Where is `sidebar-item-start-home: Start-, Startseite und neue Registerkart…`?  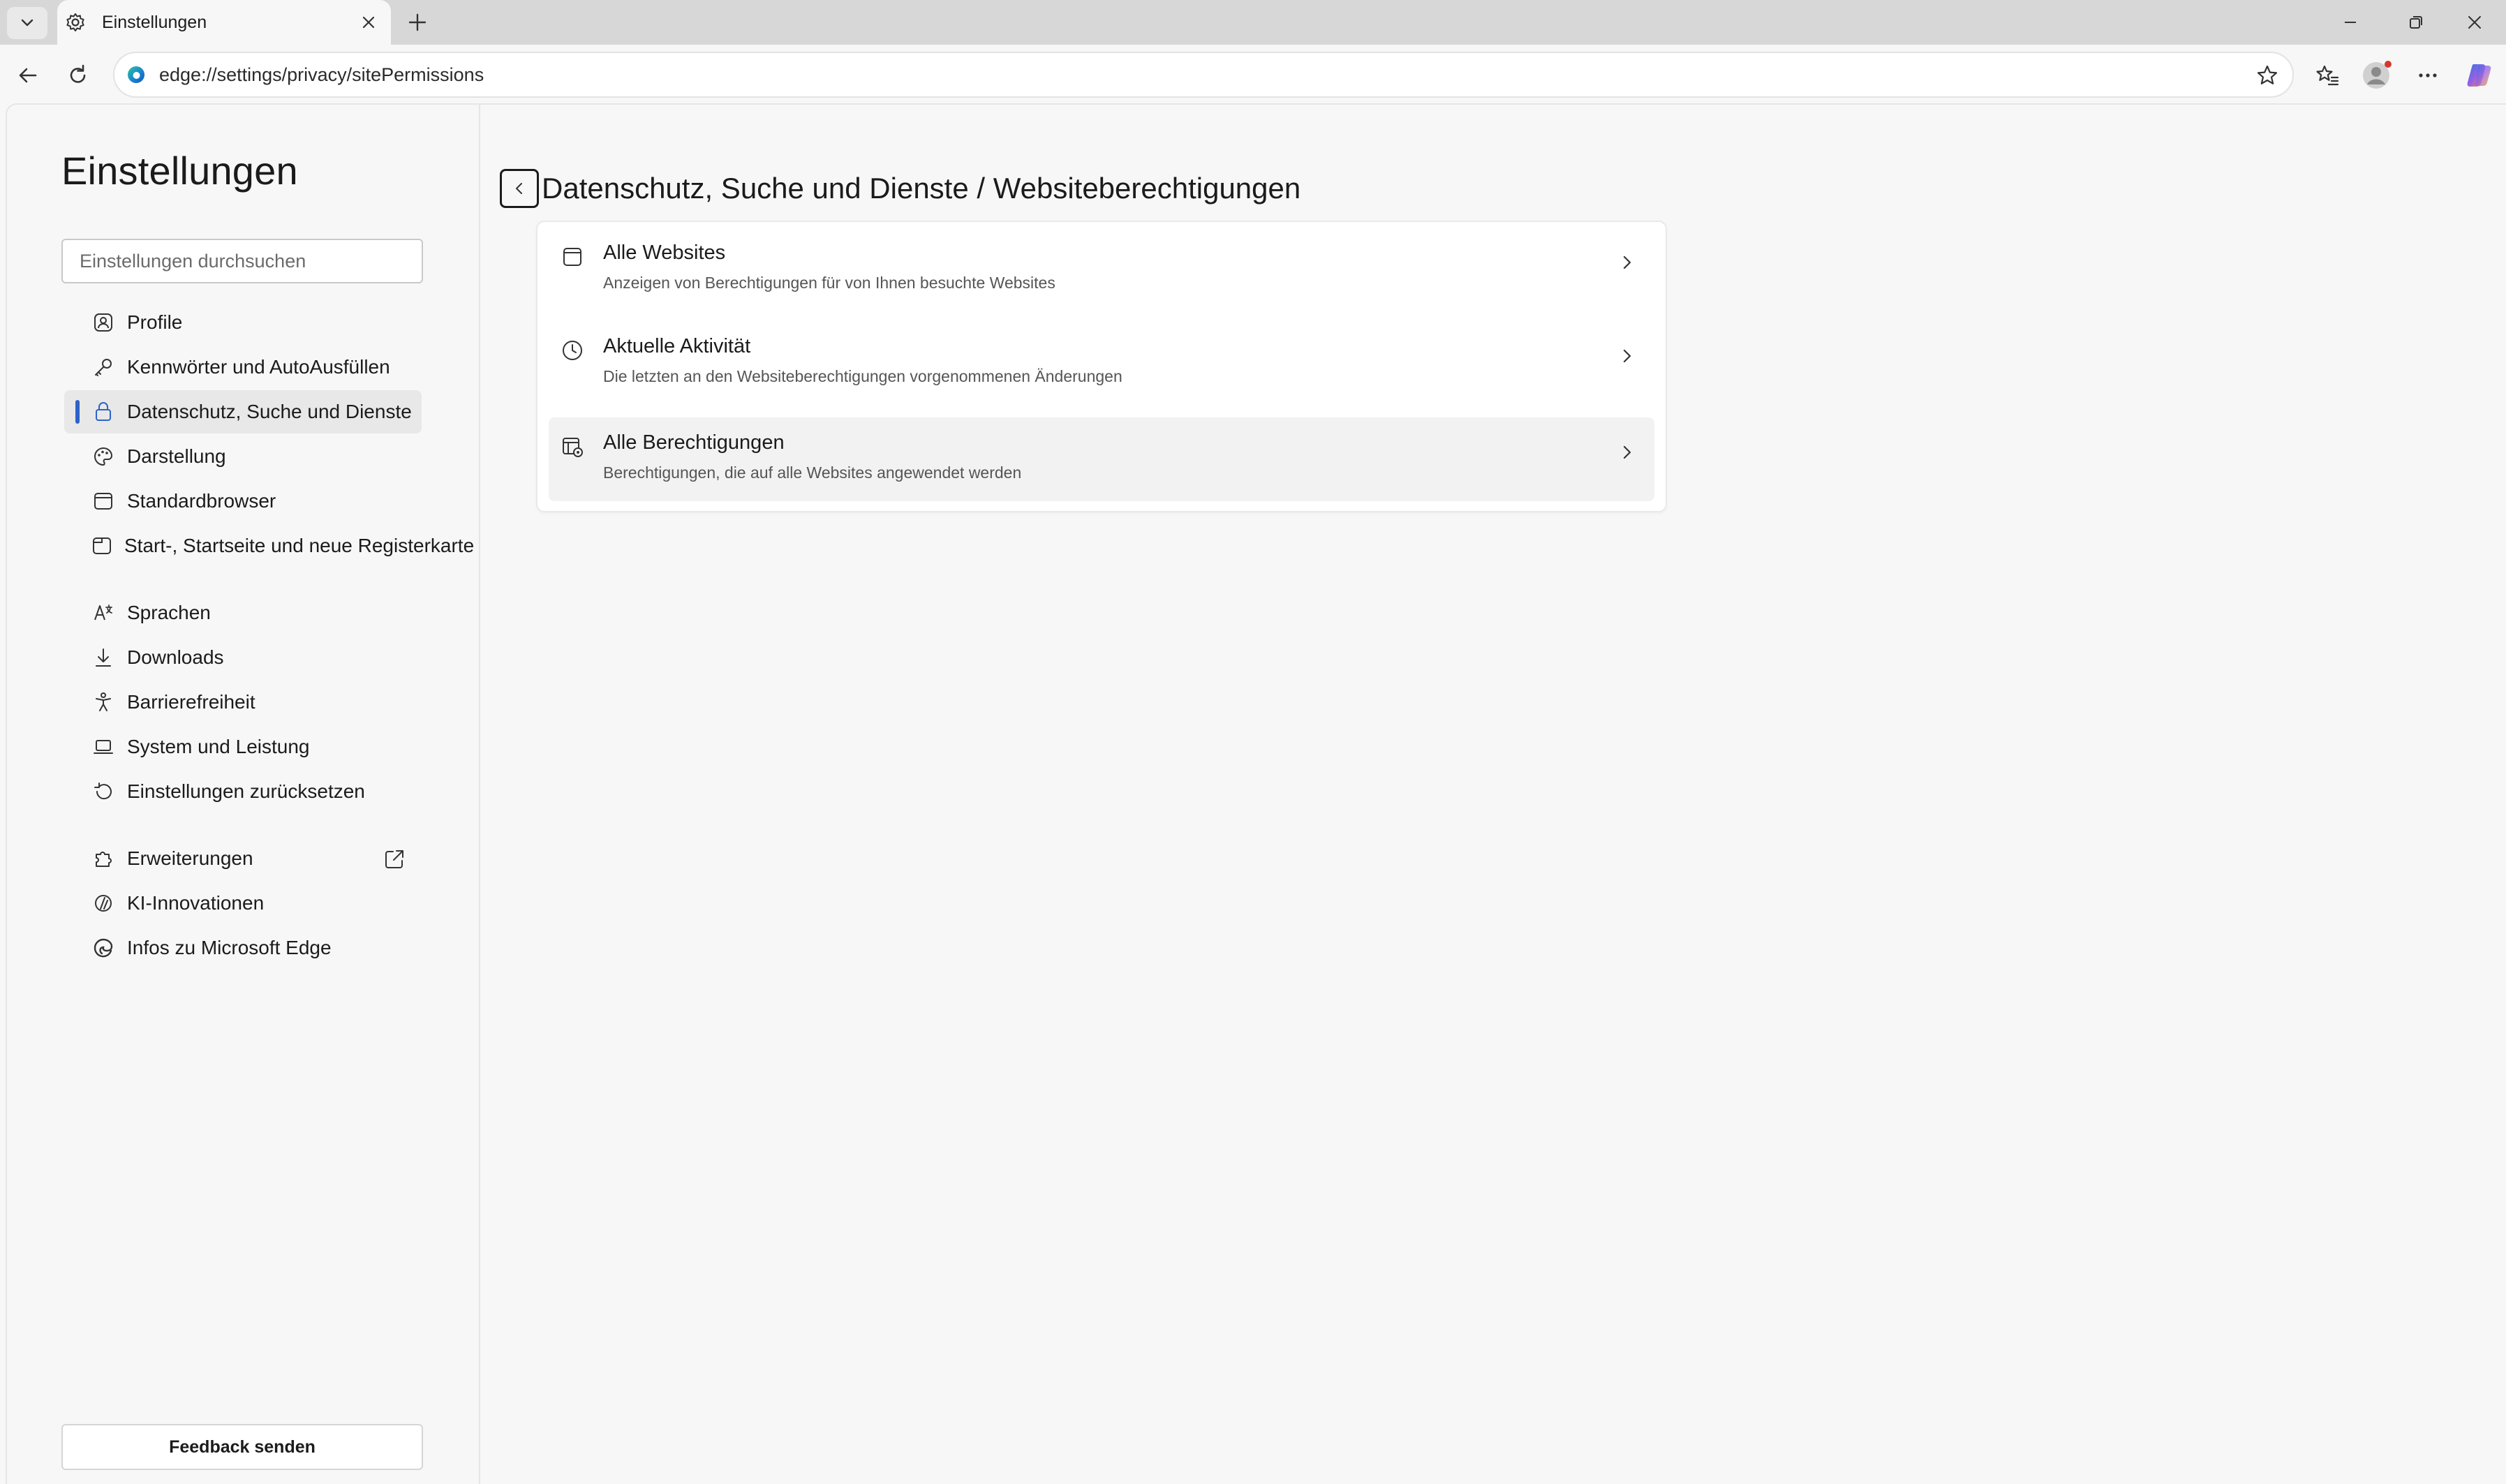 sidebar-item-start-home: Start-, Startseite und neue Registerkart… is located at coordinates (269, 545).